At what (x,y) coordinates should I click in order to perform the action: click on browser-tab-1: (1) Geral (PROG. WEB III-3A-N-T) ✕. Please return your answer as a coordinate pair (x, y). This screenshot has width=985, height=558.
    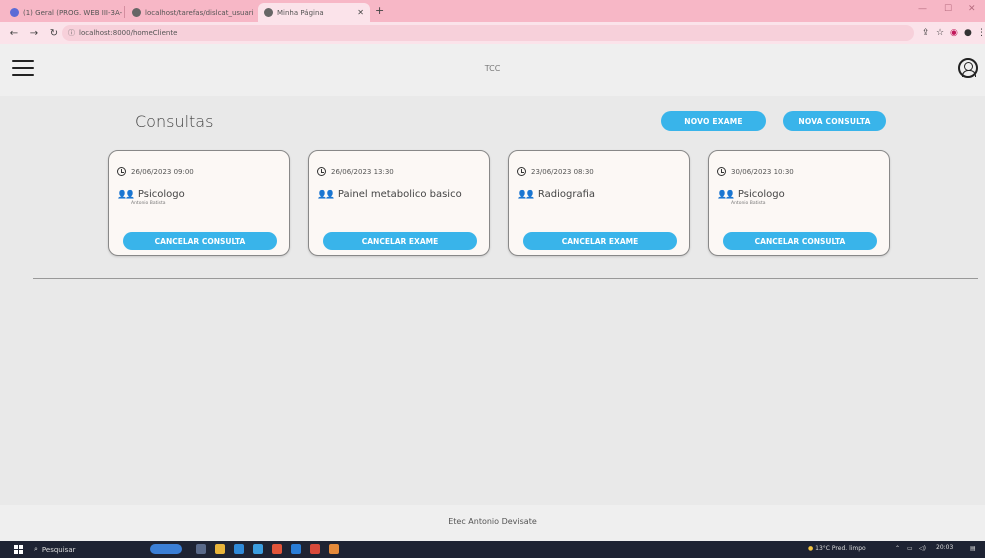
    Looking at the image, I should click on (63, 12).